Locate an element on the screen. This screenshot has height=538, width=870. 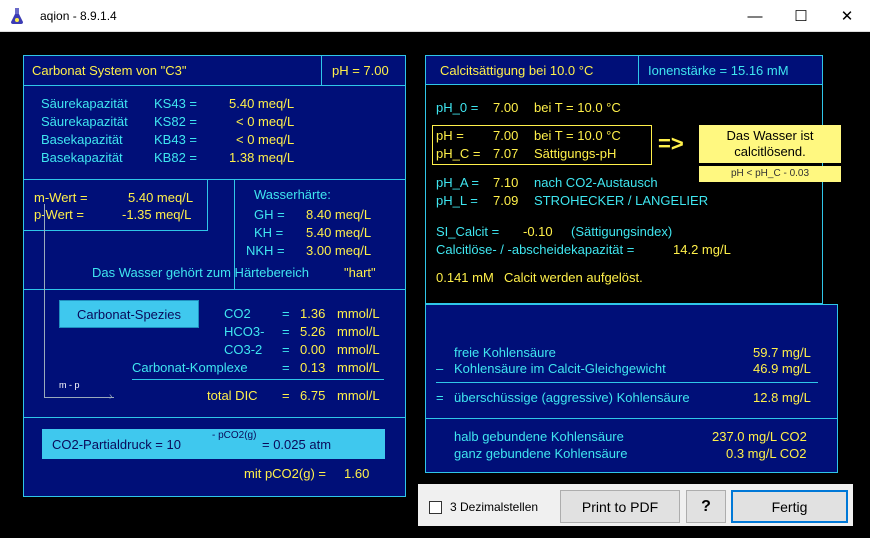
phl-value: 7.09 is located at coordinates (506, 200).